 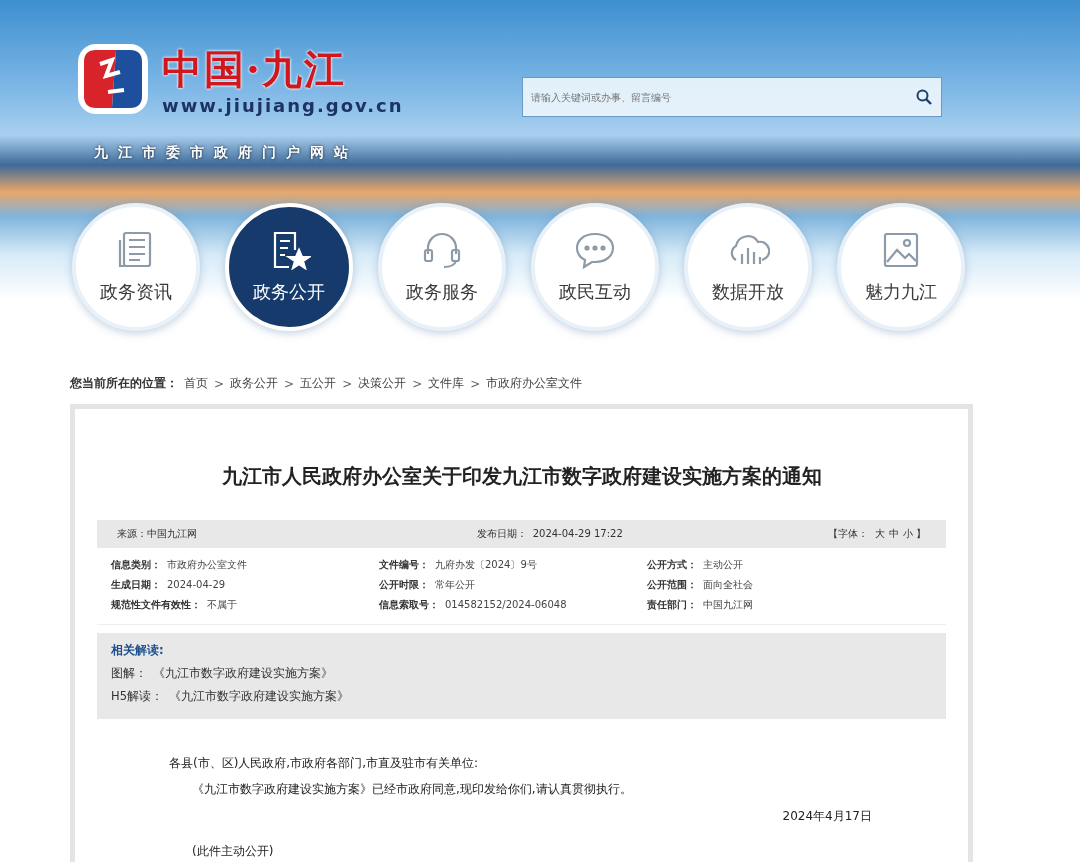 What do you see at coordinates (672, 564) in the screenshot?
I see `info-label: 公开方式：` at bounding box center [672, 564].